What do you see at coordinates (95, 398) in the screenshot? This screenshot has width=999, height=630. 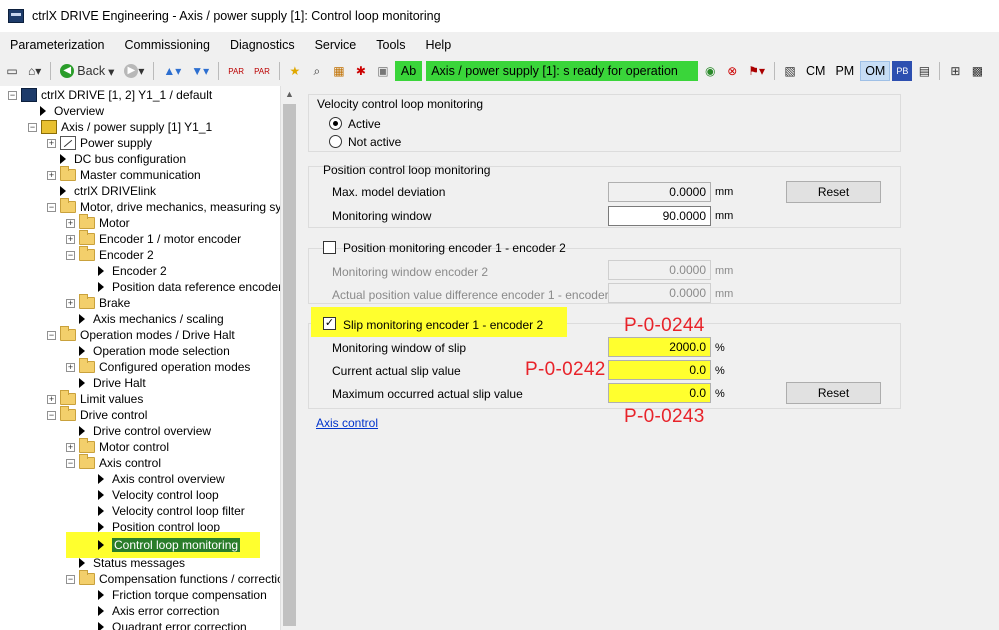 I see `tree-item-limit-values: + Limit values` at bounding box center [95, 398].